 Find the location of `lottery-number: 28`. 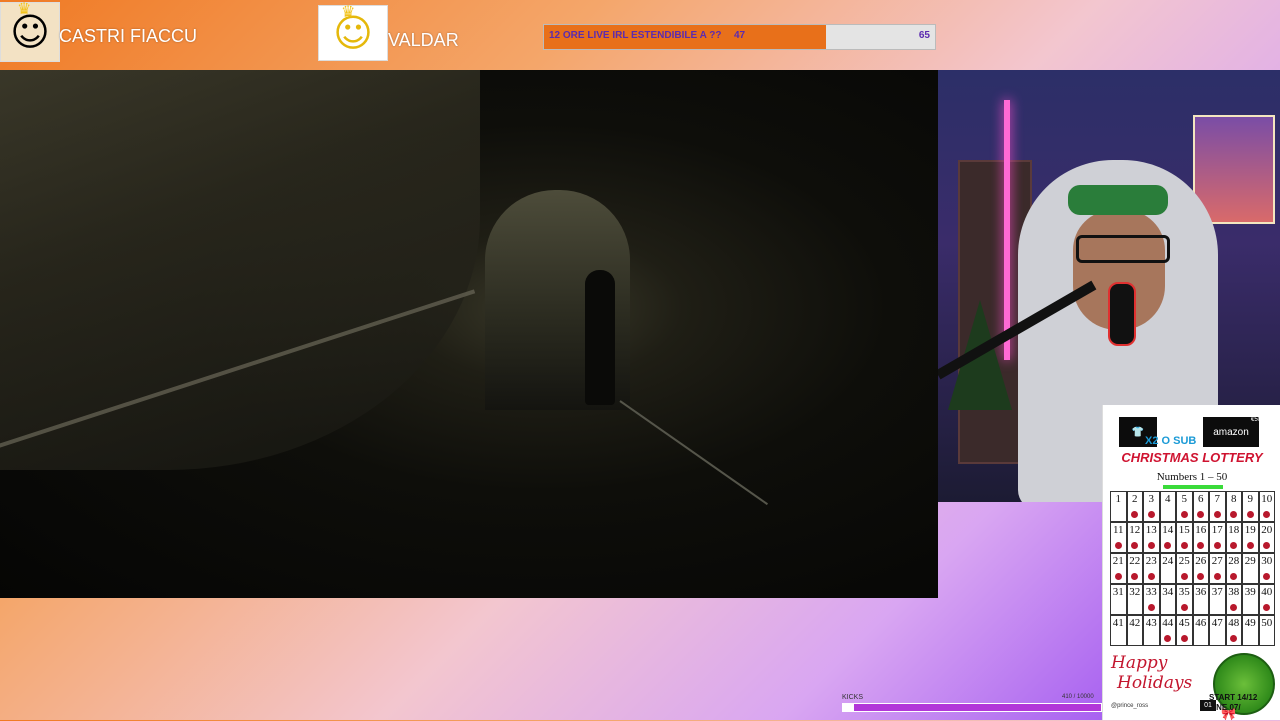

lottery-number: 28 is located at coordinates (1234, 561).